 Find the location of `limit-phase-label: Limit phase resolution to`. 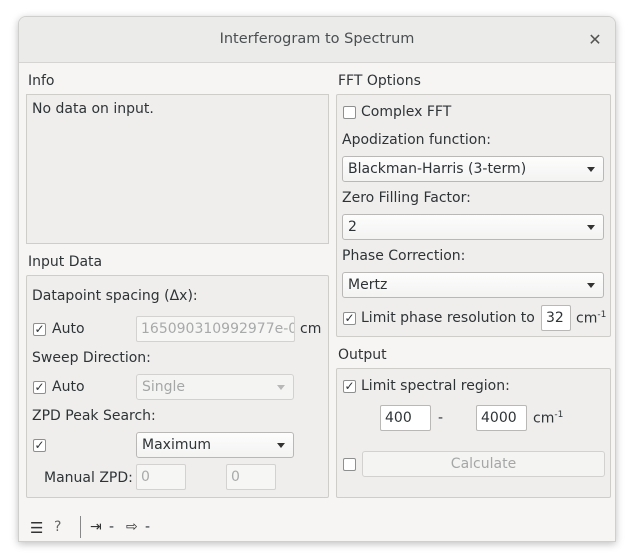

limit-phase-label: Limit phase resolution to is located at coordinates (448, 318).